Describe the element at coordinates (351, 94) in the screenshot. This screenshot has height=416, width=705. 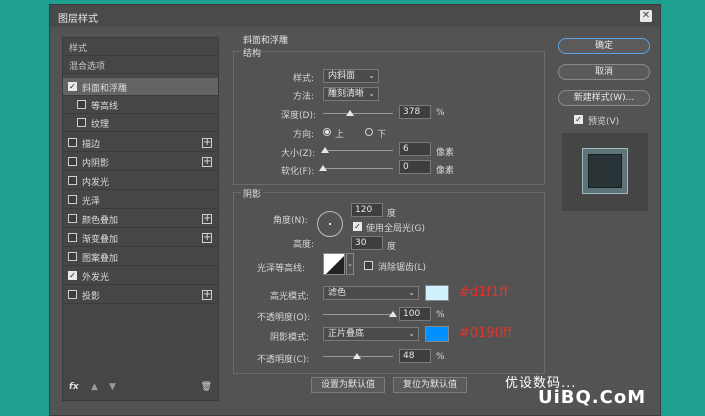
I see `technique-select: 雕刻清晰 ⌄` at that location.